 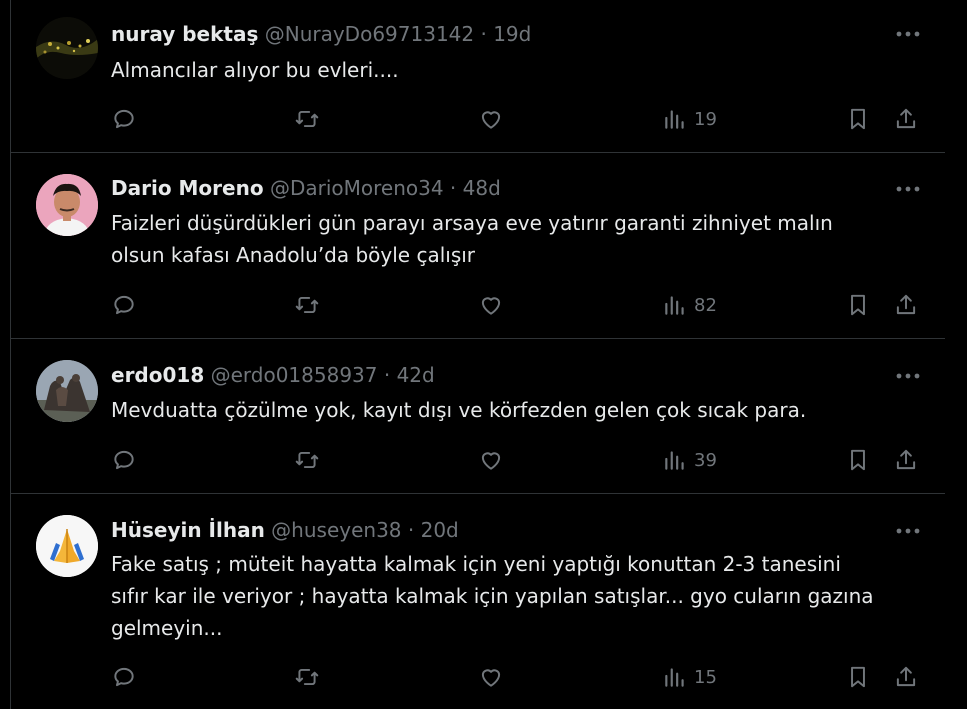 What do you see at coordinates (956, 354) in the screenshot?
I see `scroll-gutter` at bounding box center [956, 354].